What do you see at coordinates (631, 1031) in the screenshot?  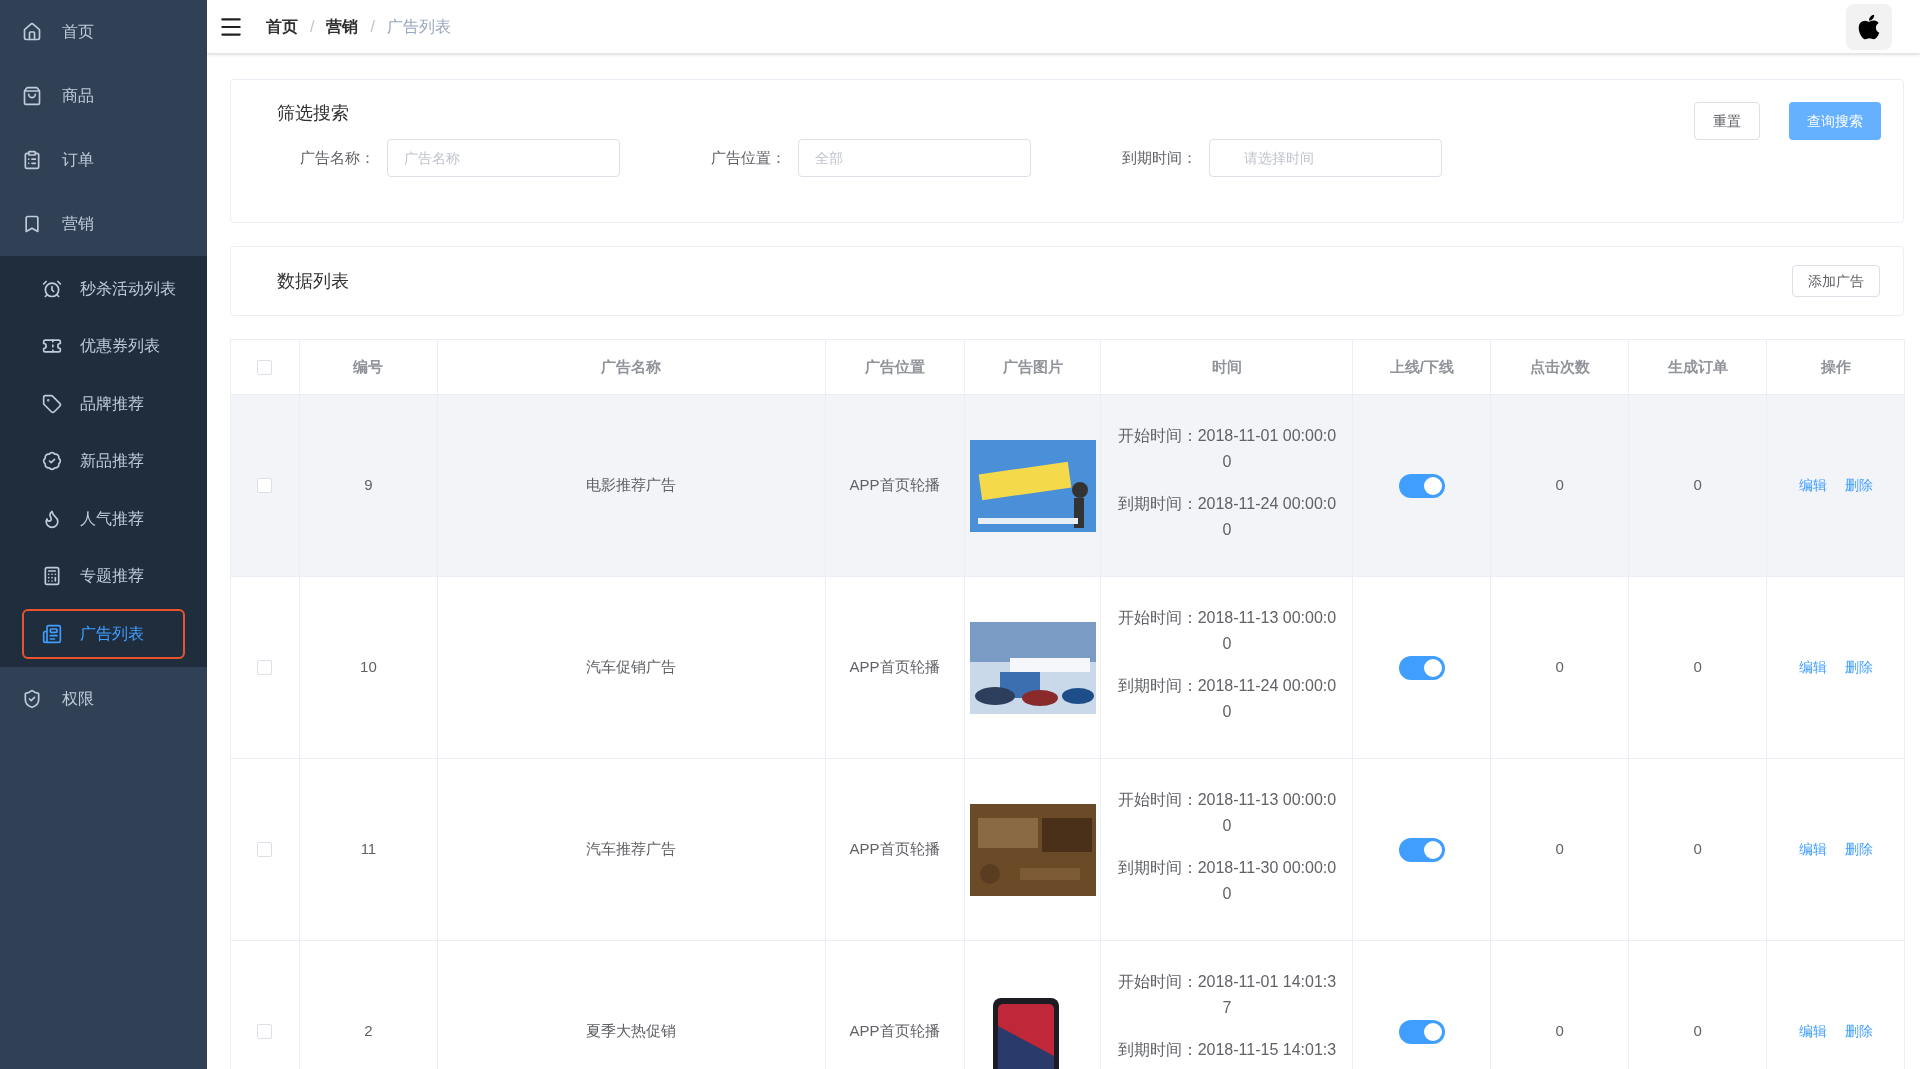 I see `table-cell-text: 夏季大热促销` at bounding box center [631, 1031].